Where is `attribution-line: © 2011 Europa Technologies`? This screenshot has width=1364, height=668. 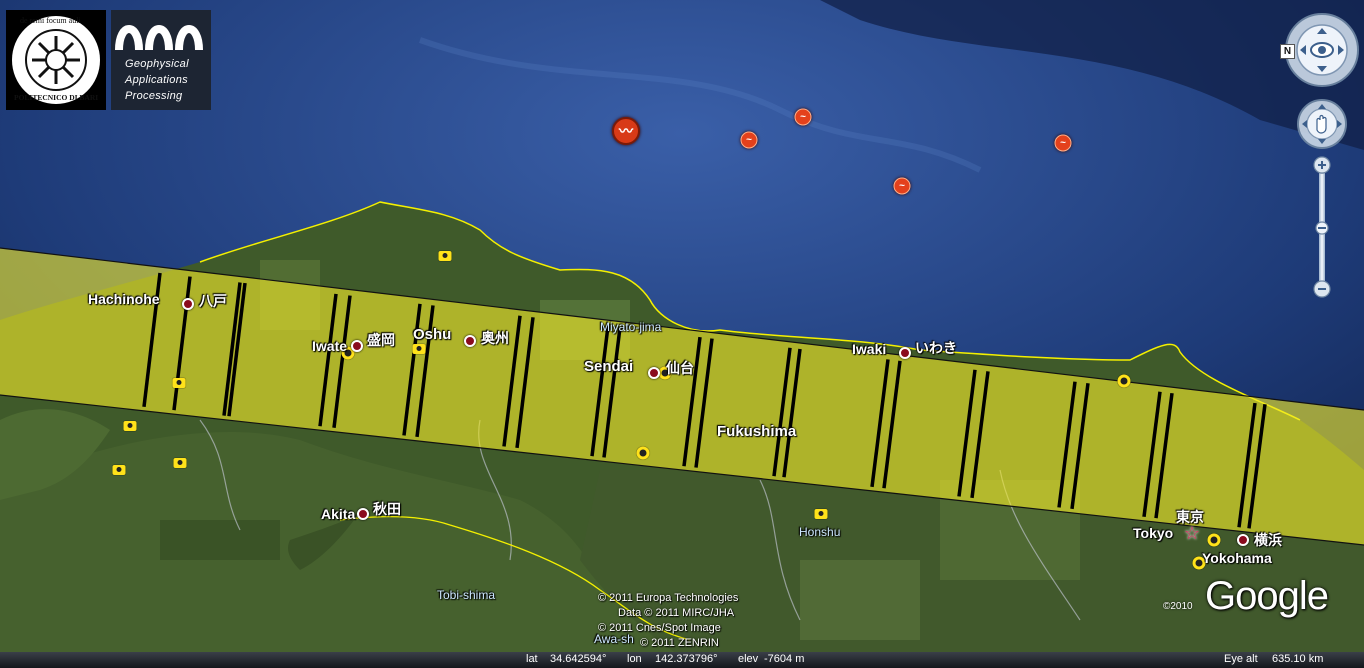 attribution-line: © 2011 Europa Technologies is located at coordinates (668, 598).